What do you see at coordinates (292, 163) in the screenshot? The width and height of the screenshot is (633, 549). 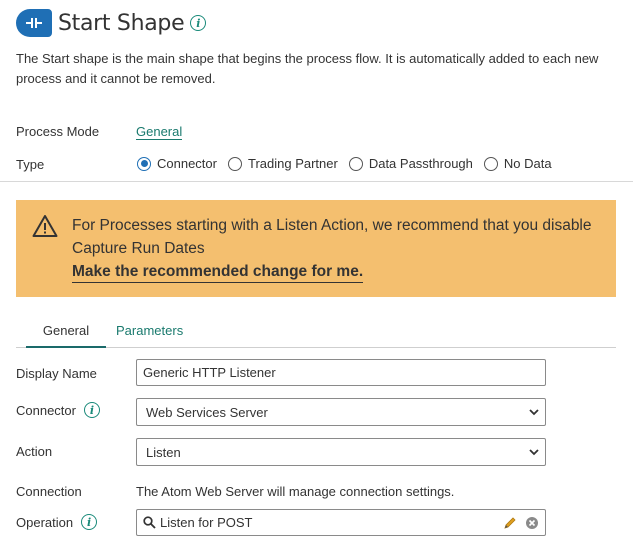 I see `radio-label: Trading Partner` at bounding box center [292, 163].